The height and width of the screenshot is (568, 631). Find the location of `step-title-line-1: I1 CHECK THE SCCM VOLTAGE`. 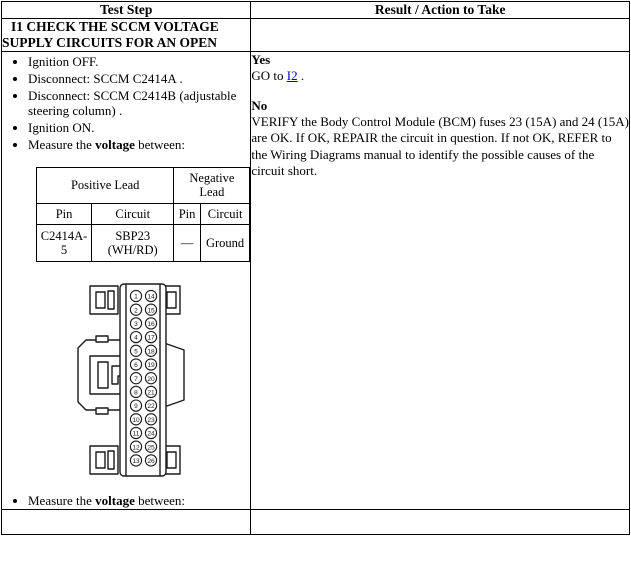

step-title-line-1: I1 CHECK THE SCCM VOLTAGE is located at coordinates (115, 26).